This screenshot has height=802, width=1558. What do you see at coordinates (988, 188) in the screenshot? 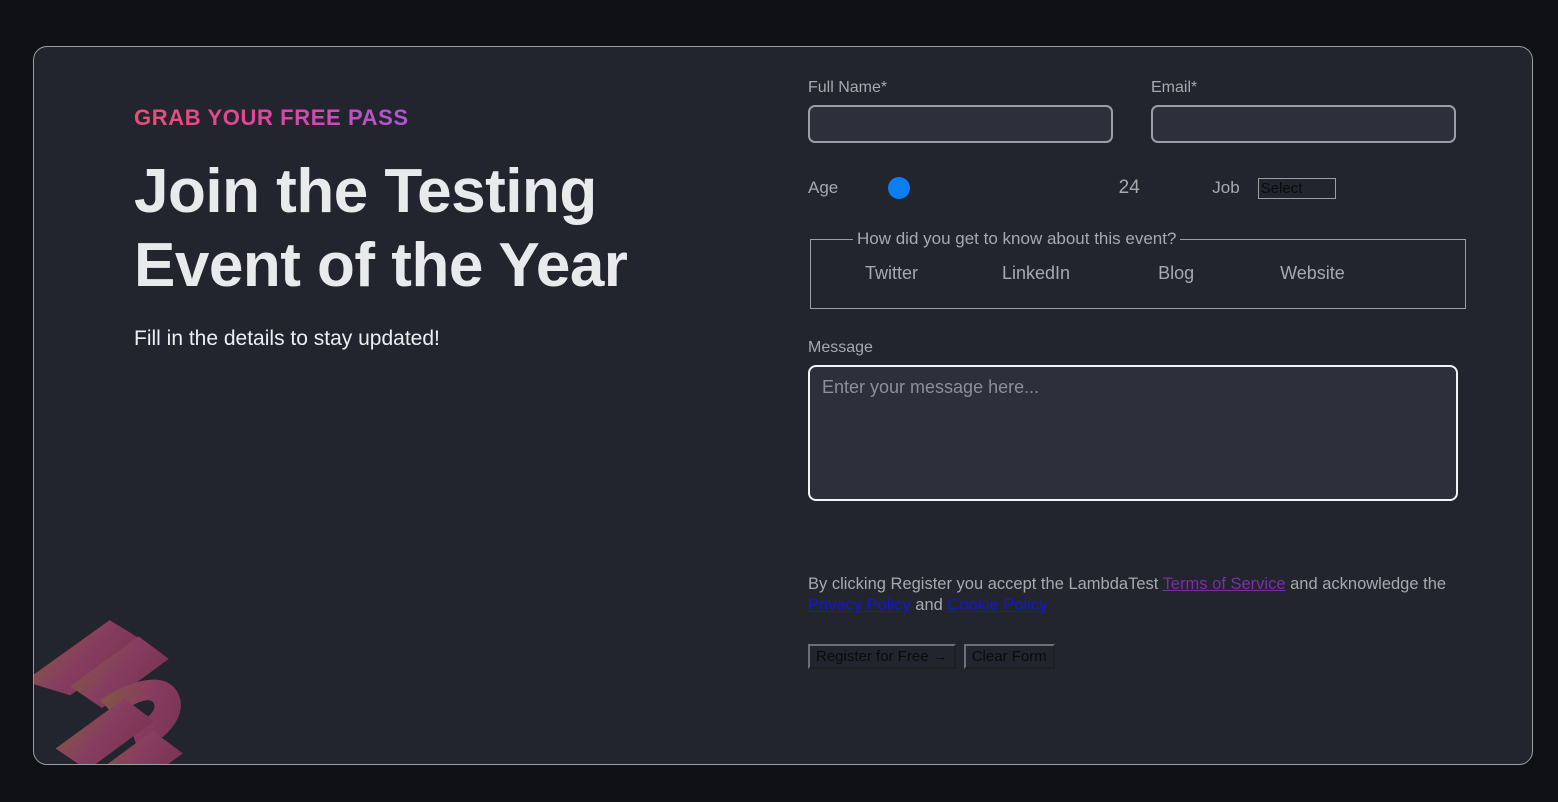
I see `age-slider` at bounding box center [988, 188].